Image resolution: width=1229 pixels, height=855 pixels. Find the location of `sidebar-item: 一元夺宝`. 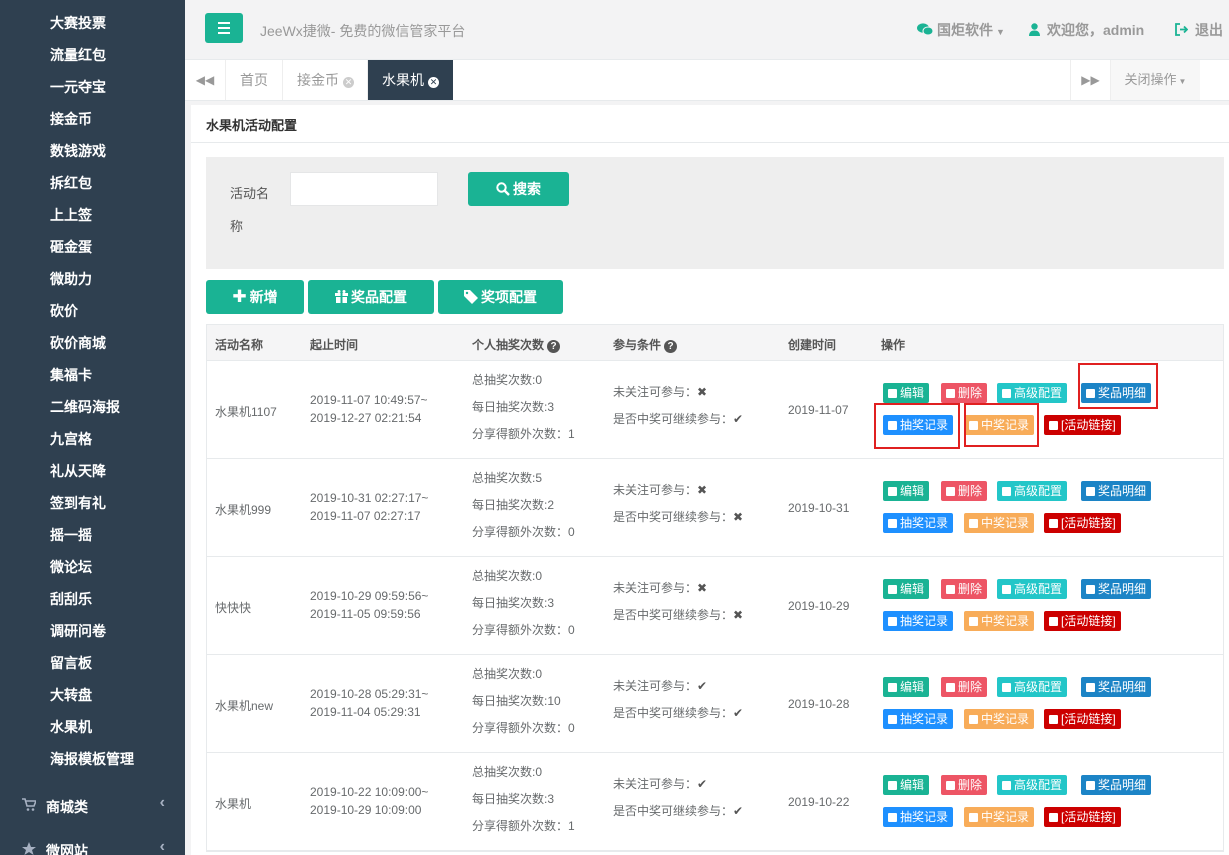

sidebar-item: 一元夺宝 is located at coordinates (78, 87).